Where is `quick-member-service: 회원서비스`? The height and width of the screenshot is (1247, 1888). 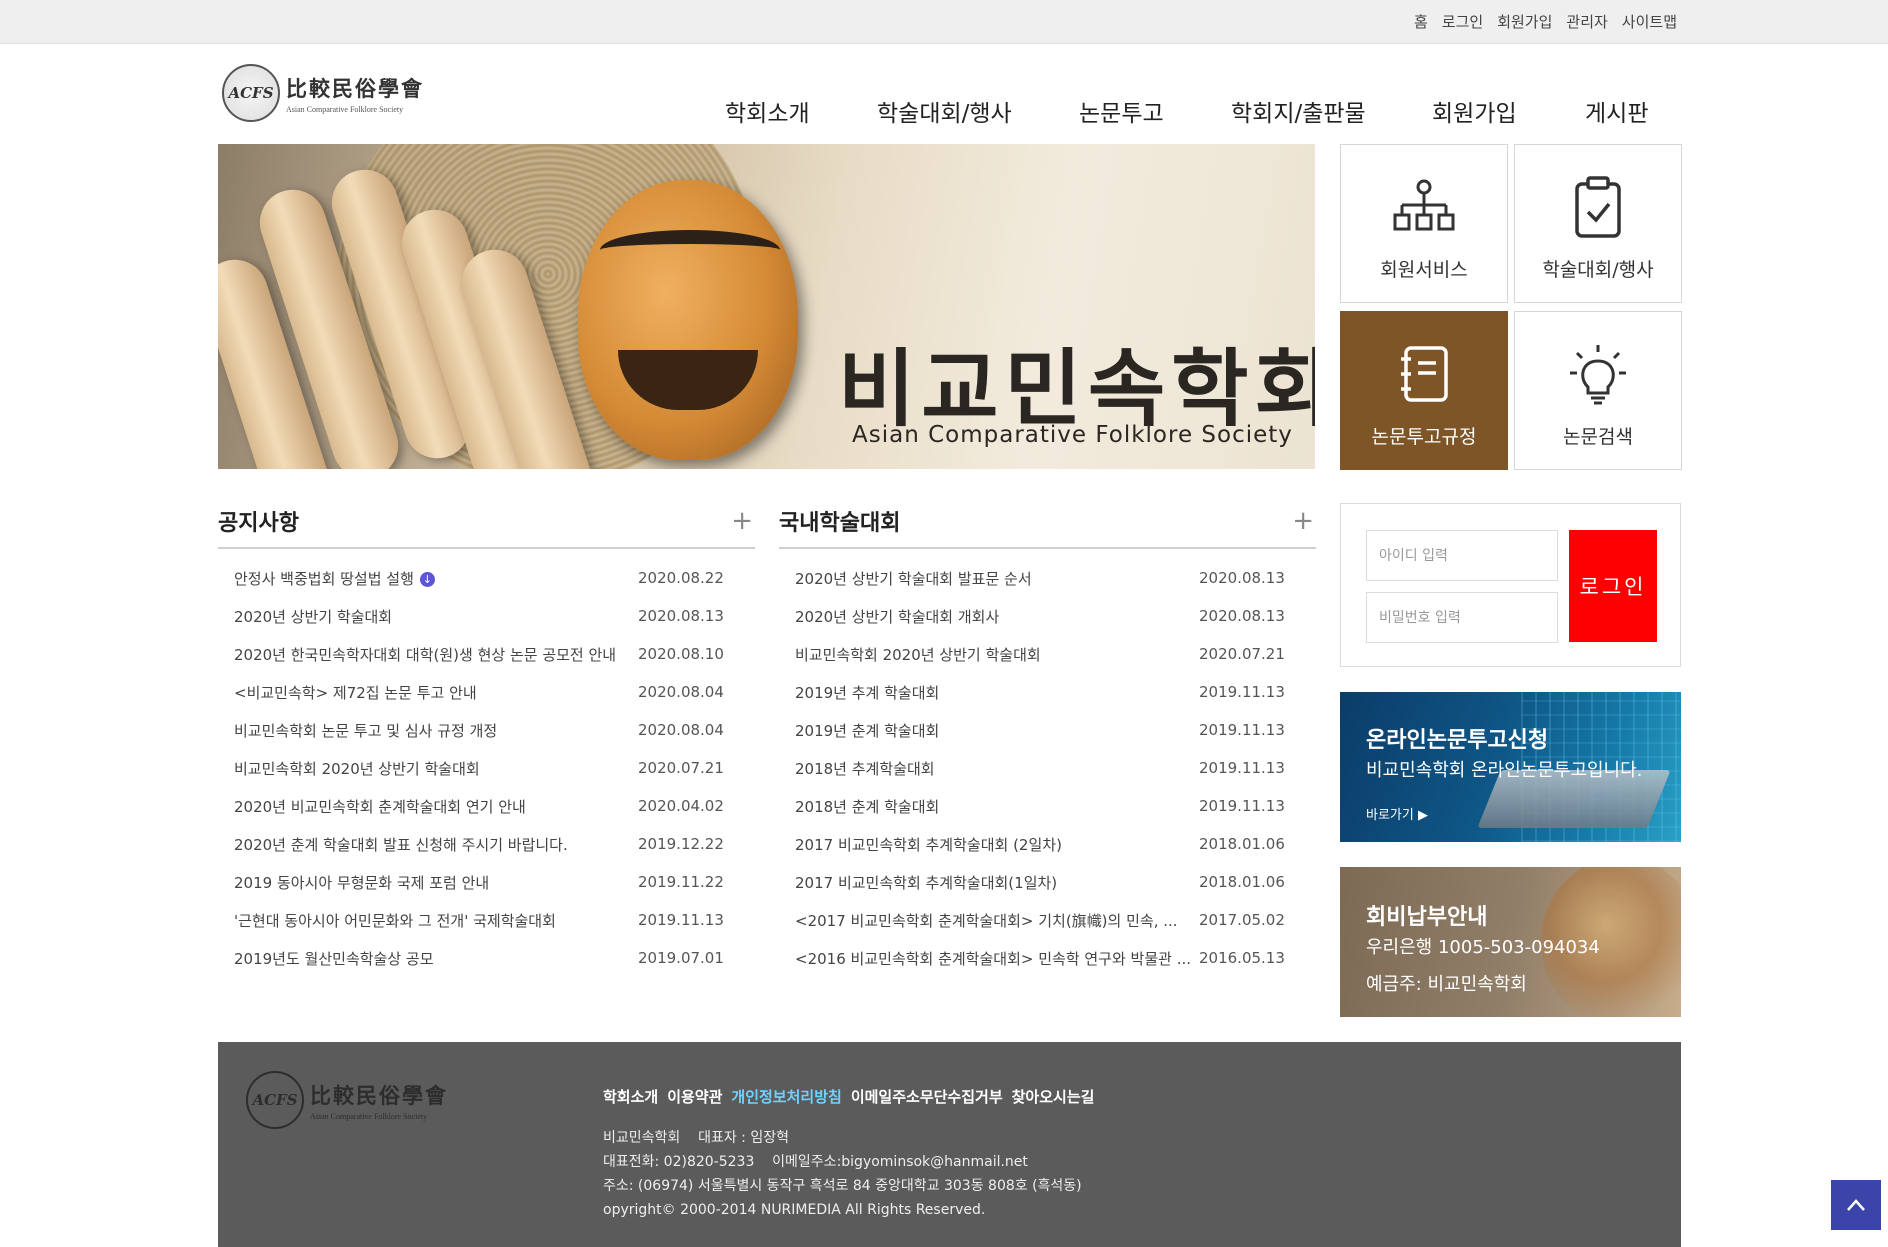
quick-member-service: 회원서비스 is located at coordinates (1424, 223).